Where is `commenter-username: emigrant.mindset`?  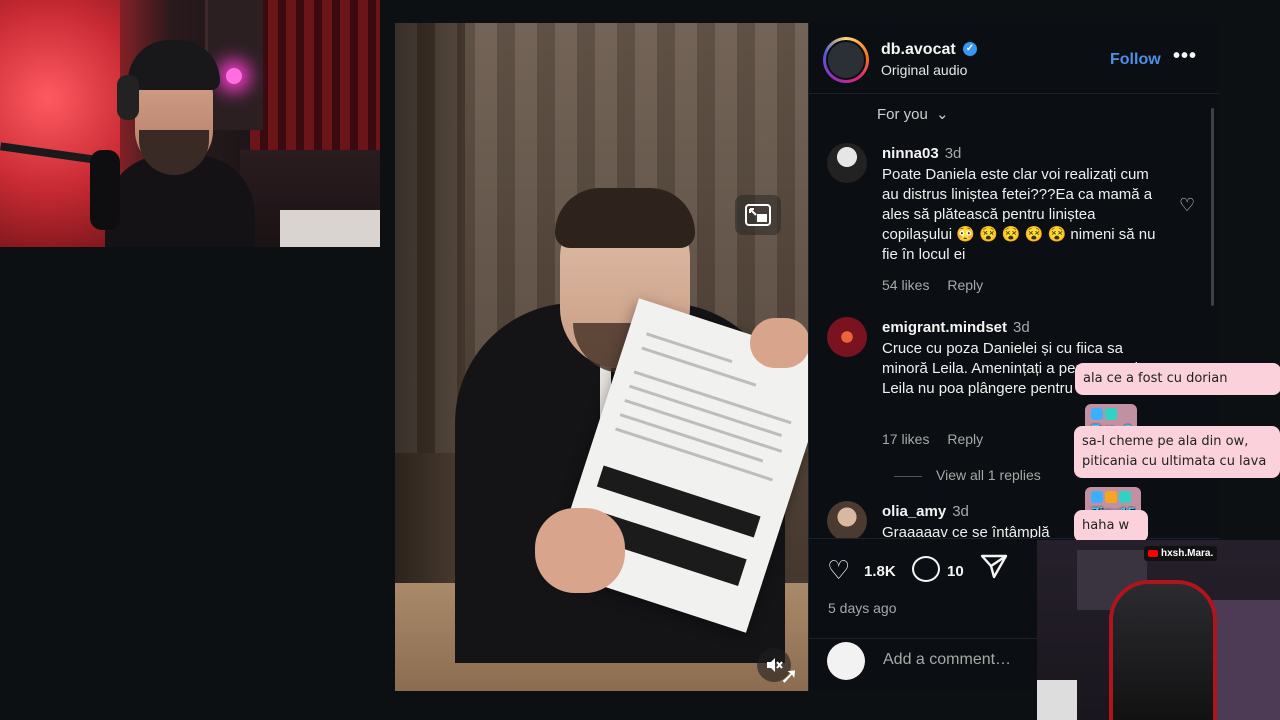
commenter-username: emigrant.mindset is located at coordinates (944, 327).